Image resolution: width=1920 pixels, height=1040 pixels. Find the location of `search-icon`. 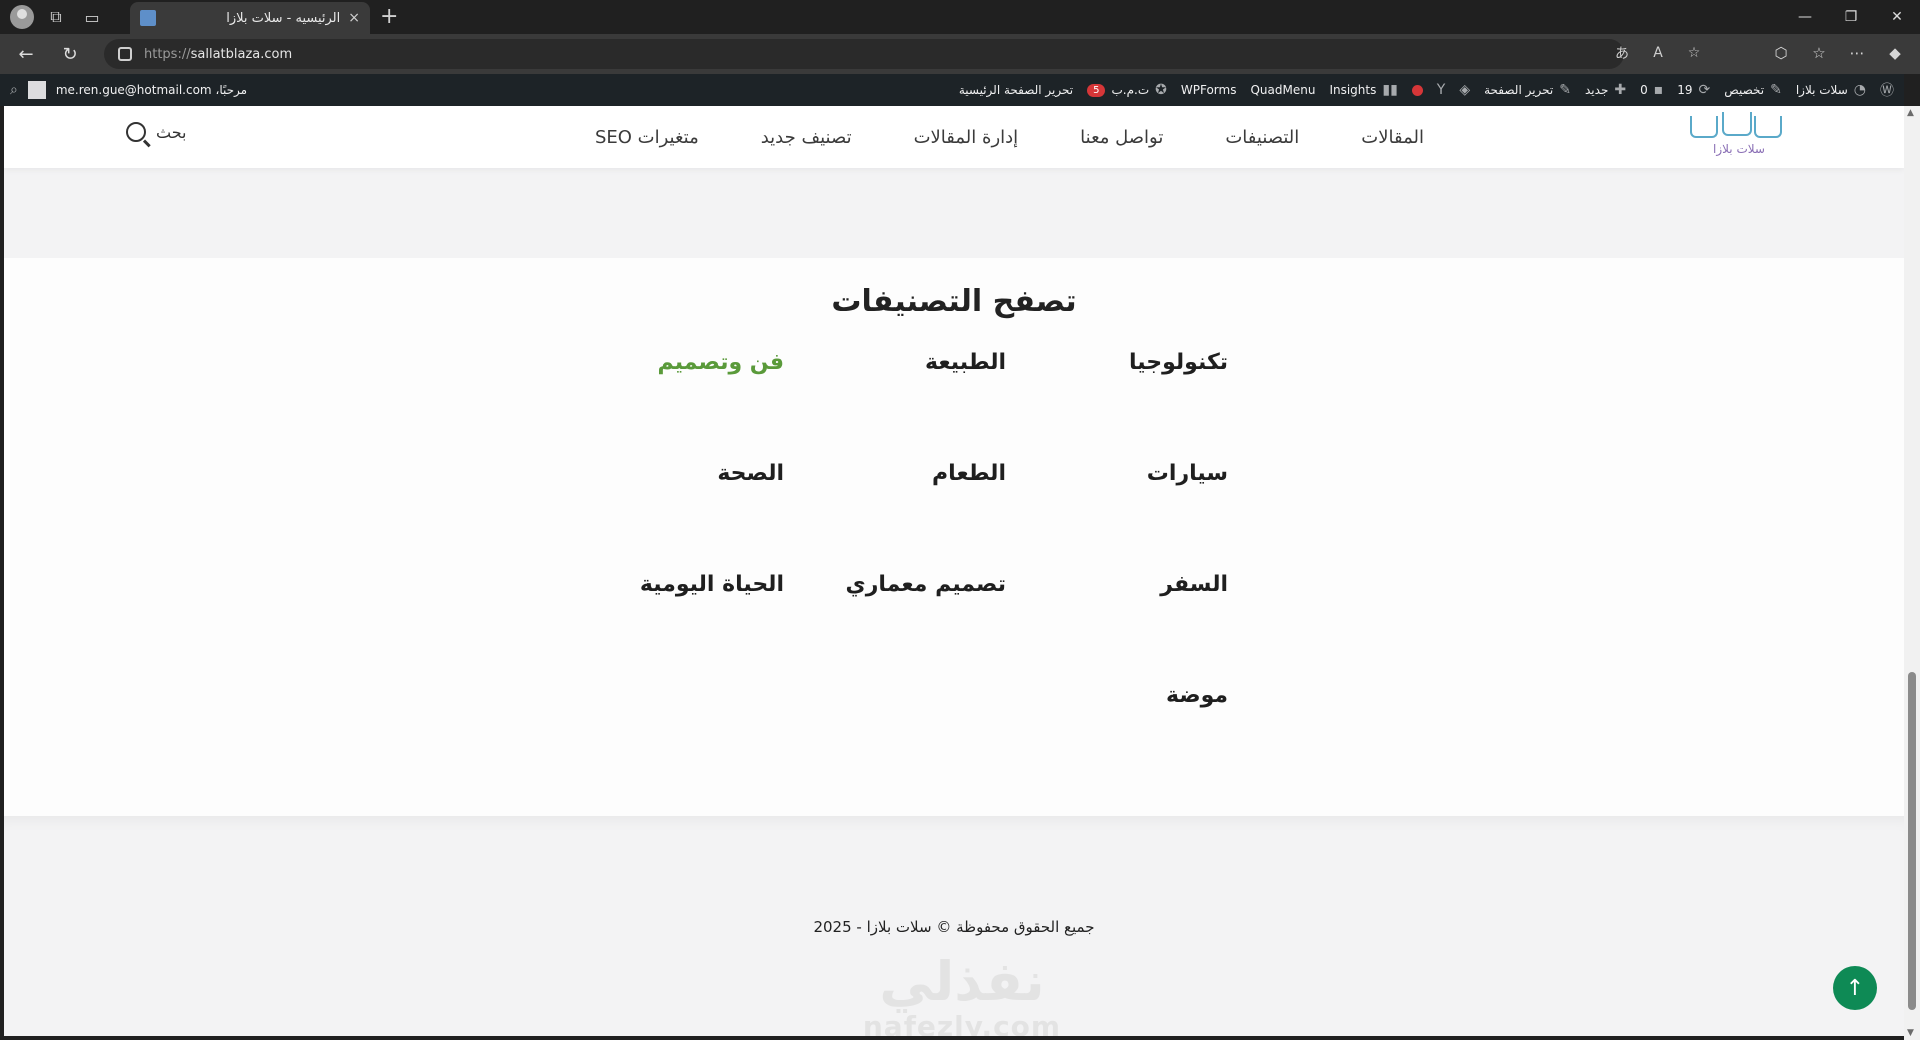

search-icon is located at coordinates (136, 132).